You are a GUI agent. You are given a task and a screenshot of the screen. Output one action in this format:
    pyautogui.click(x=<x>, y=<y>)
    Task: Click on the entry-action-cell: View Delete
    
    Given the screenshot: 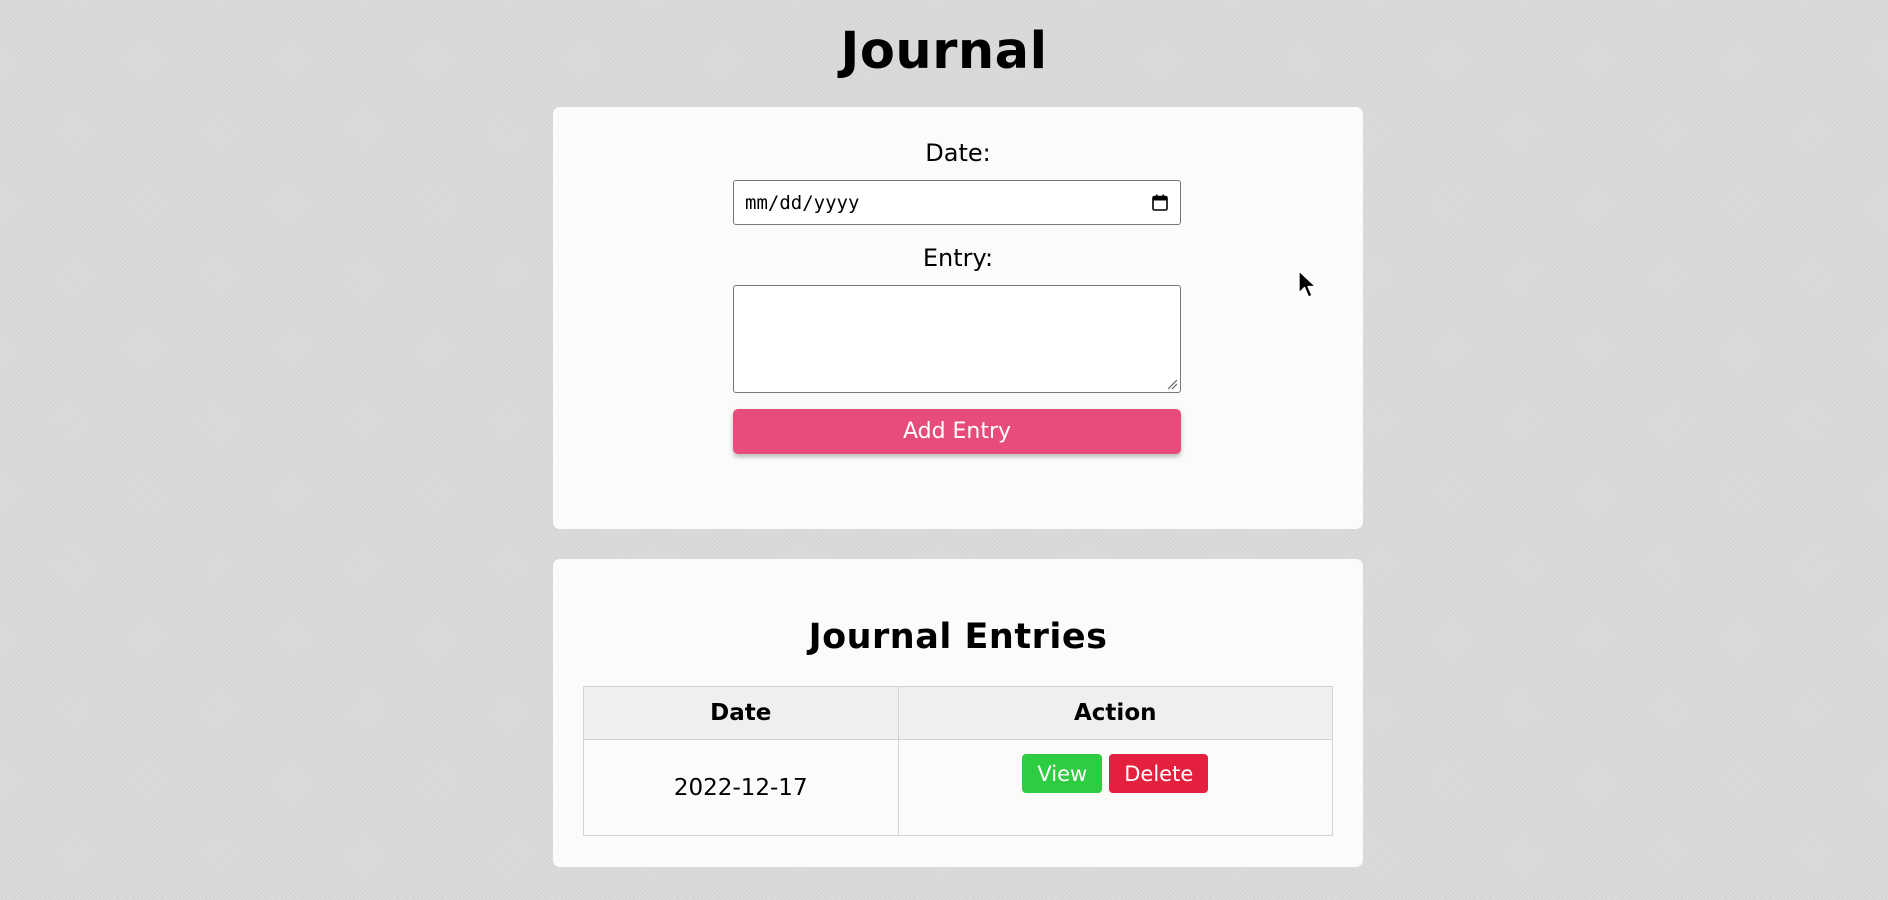 What is the action you would take?
    pyautogui.click(x=1115, y=787)
    